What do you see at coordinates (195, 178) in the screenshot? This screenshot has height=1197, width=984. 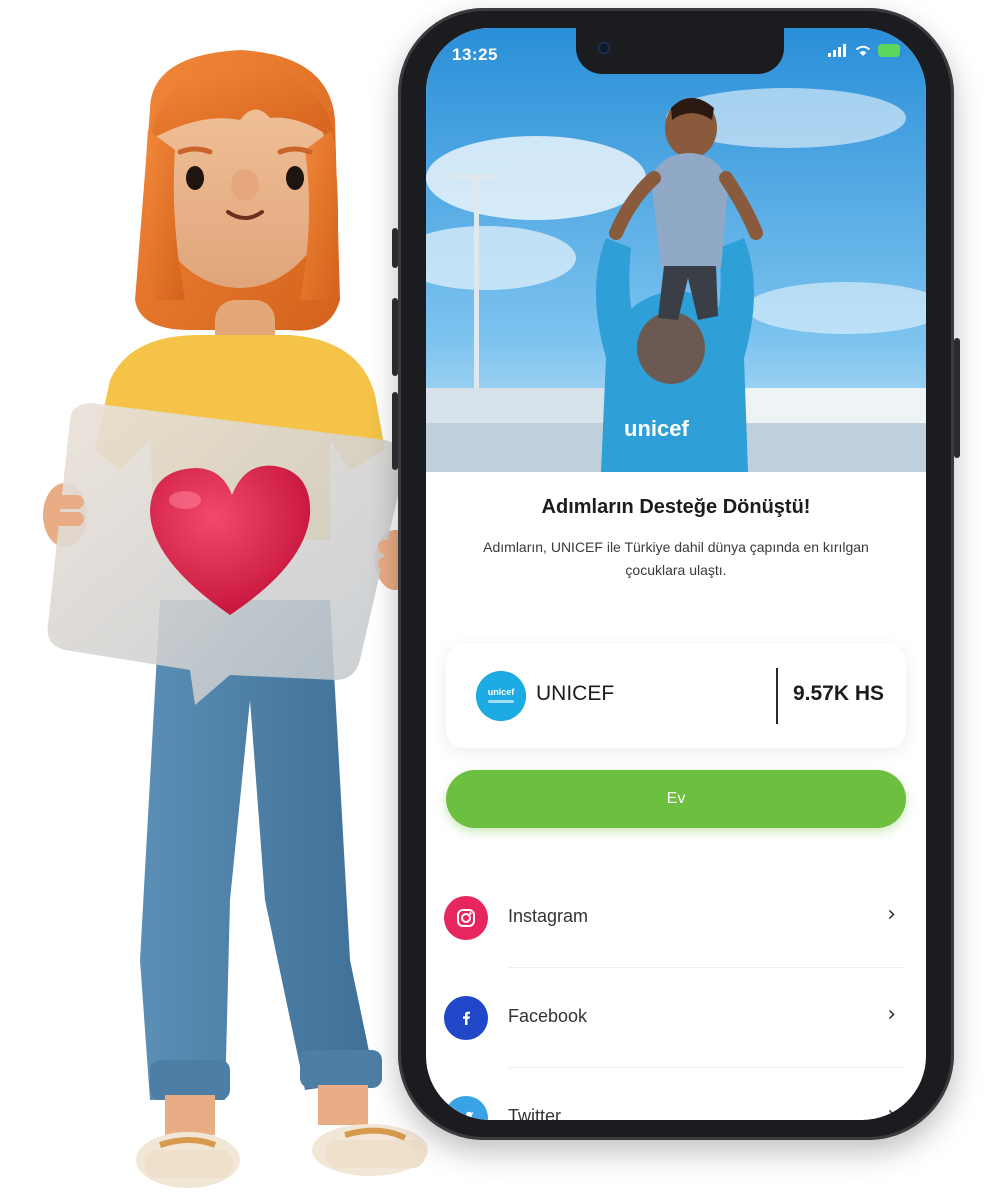 I see `left-eye` at bounding box center [195, 178].